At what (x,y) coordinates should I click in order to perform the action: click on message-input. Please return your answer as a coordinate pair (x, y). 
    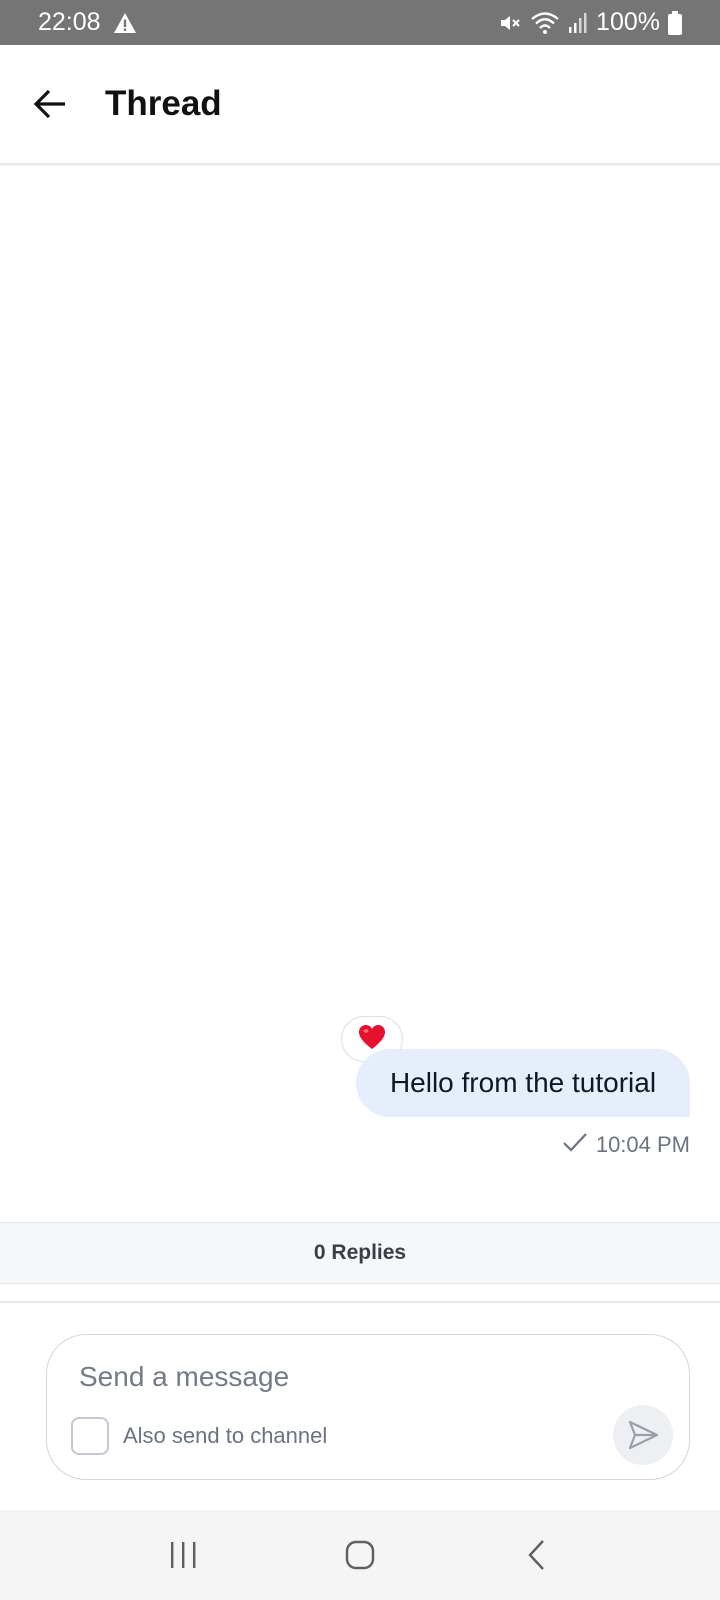
    Looking at the image, I should click on (337, 1377).